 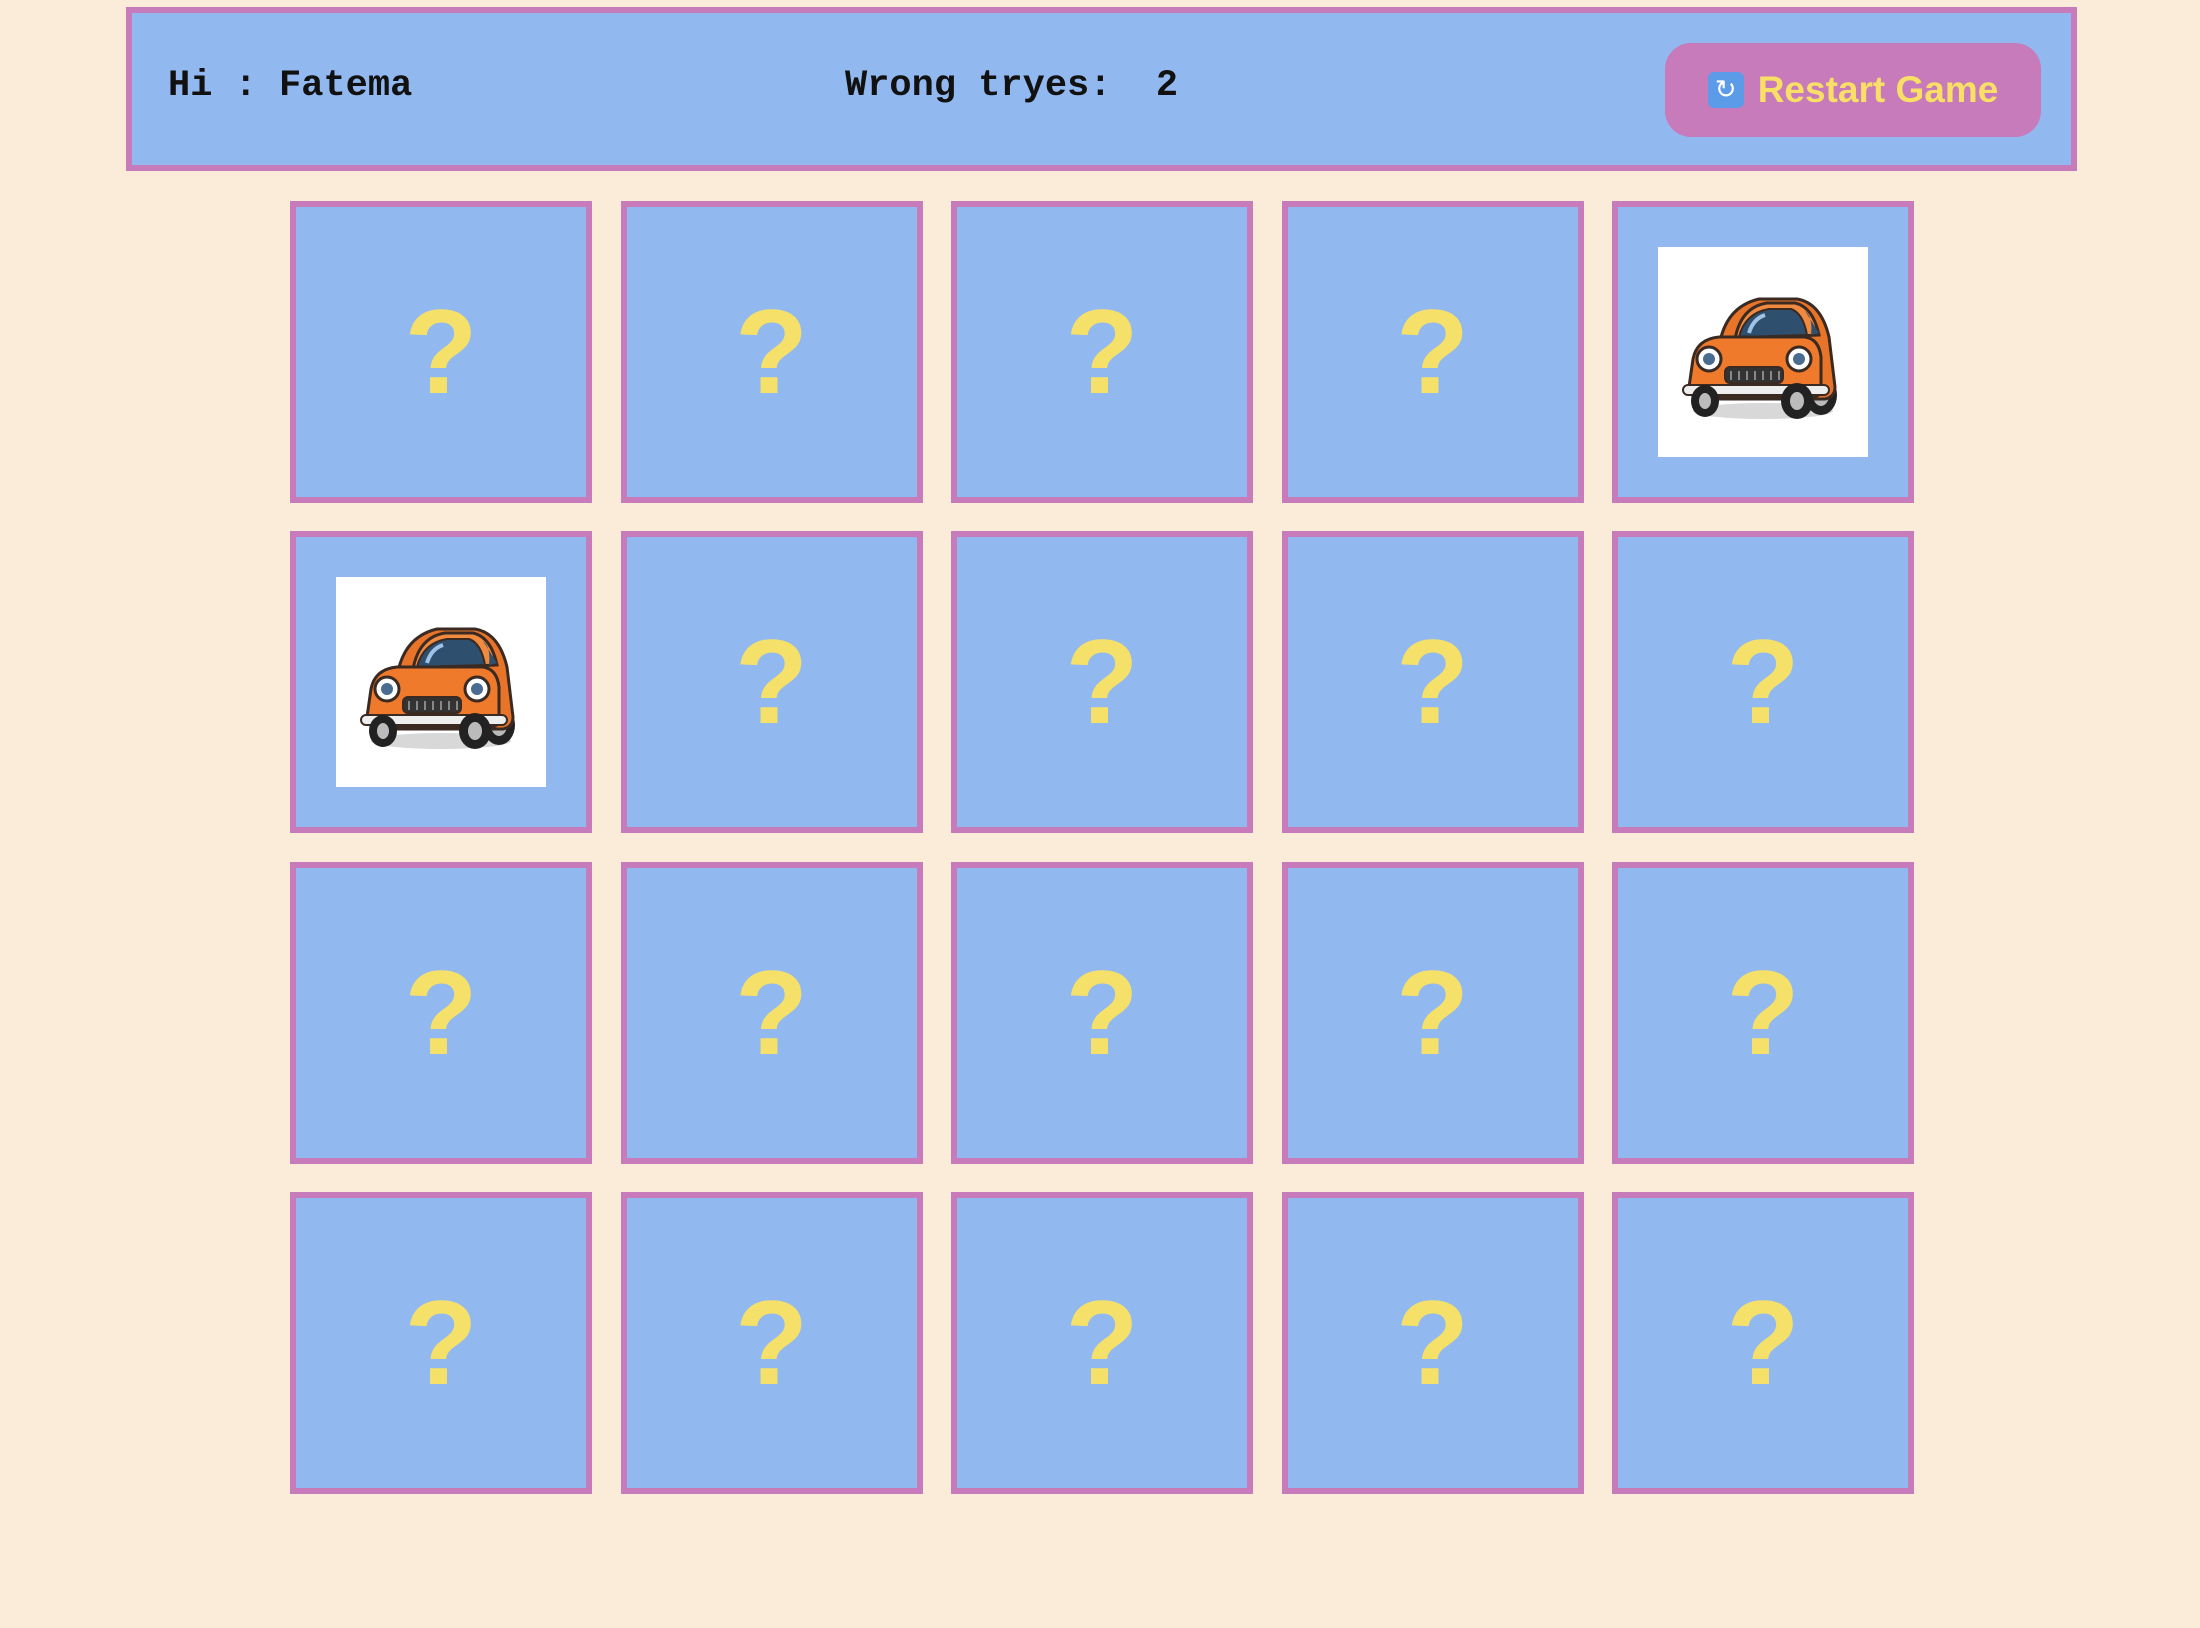 I want to click on wrong-tries-counter: Wrong tryes: 2, so click(x=1011, y=86).